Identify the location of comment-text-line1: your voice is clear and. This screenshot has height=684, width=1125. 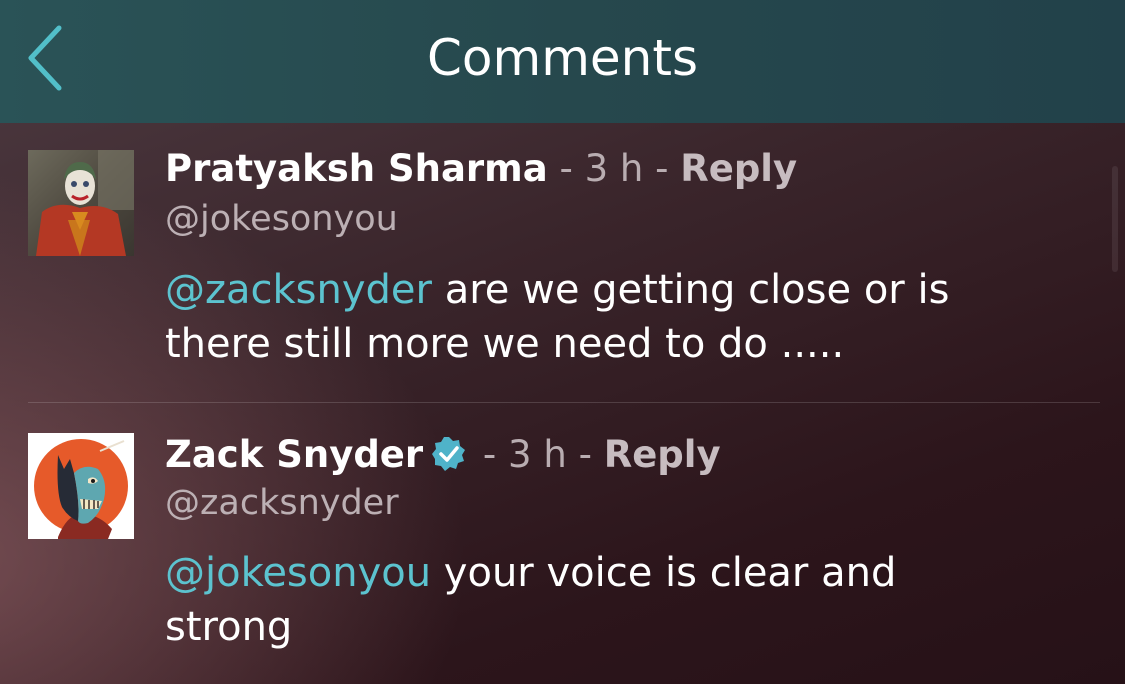
(664, 573).